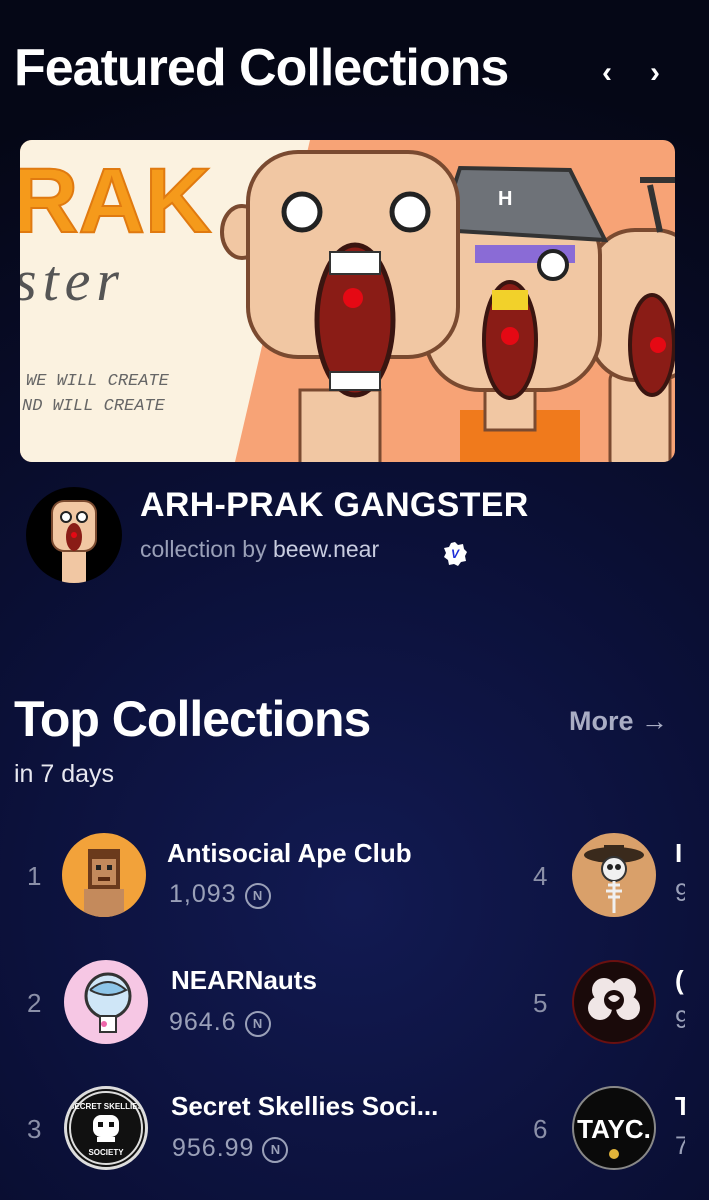 The height and width of the screenshot is (1200, 709). I want to click on volume-3: 956.99 N, so click(230, 1148).